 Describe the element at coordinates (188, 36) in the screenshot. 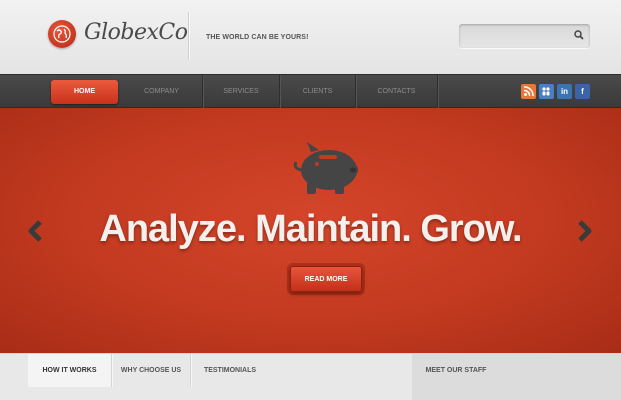

I see `divider` at that location.